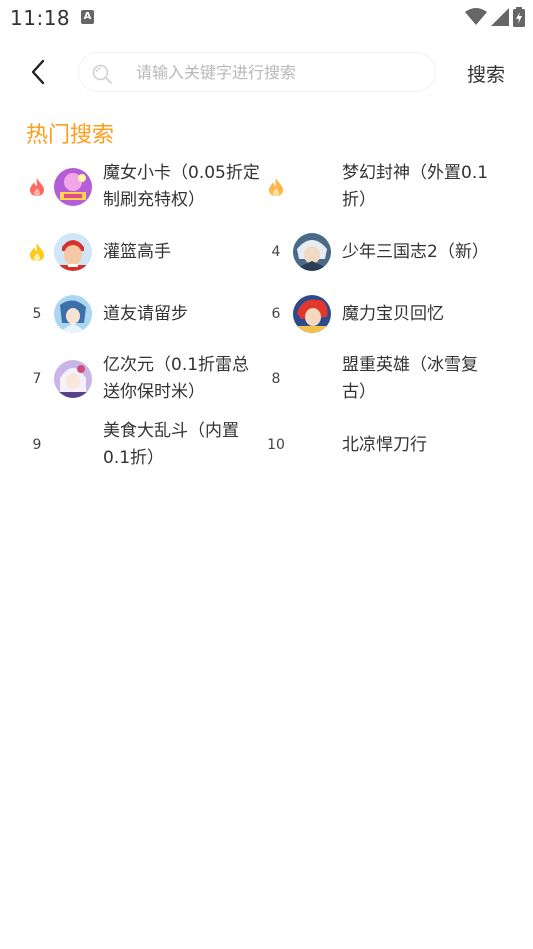  I want to click on back-button, so click(38, 72).